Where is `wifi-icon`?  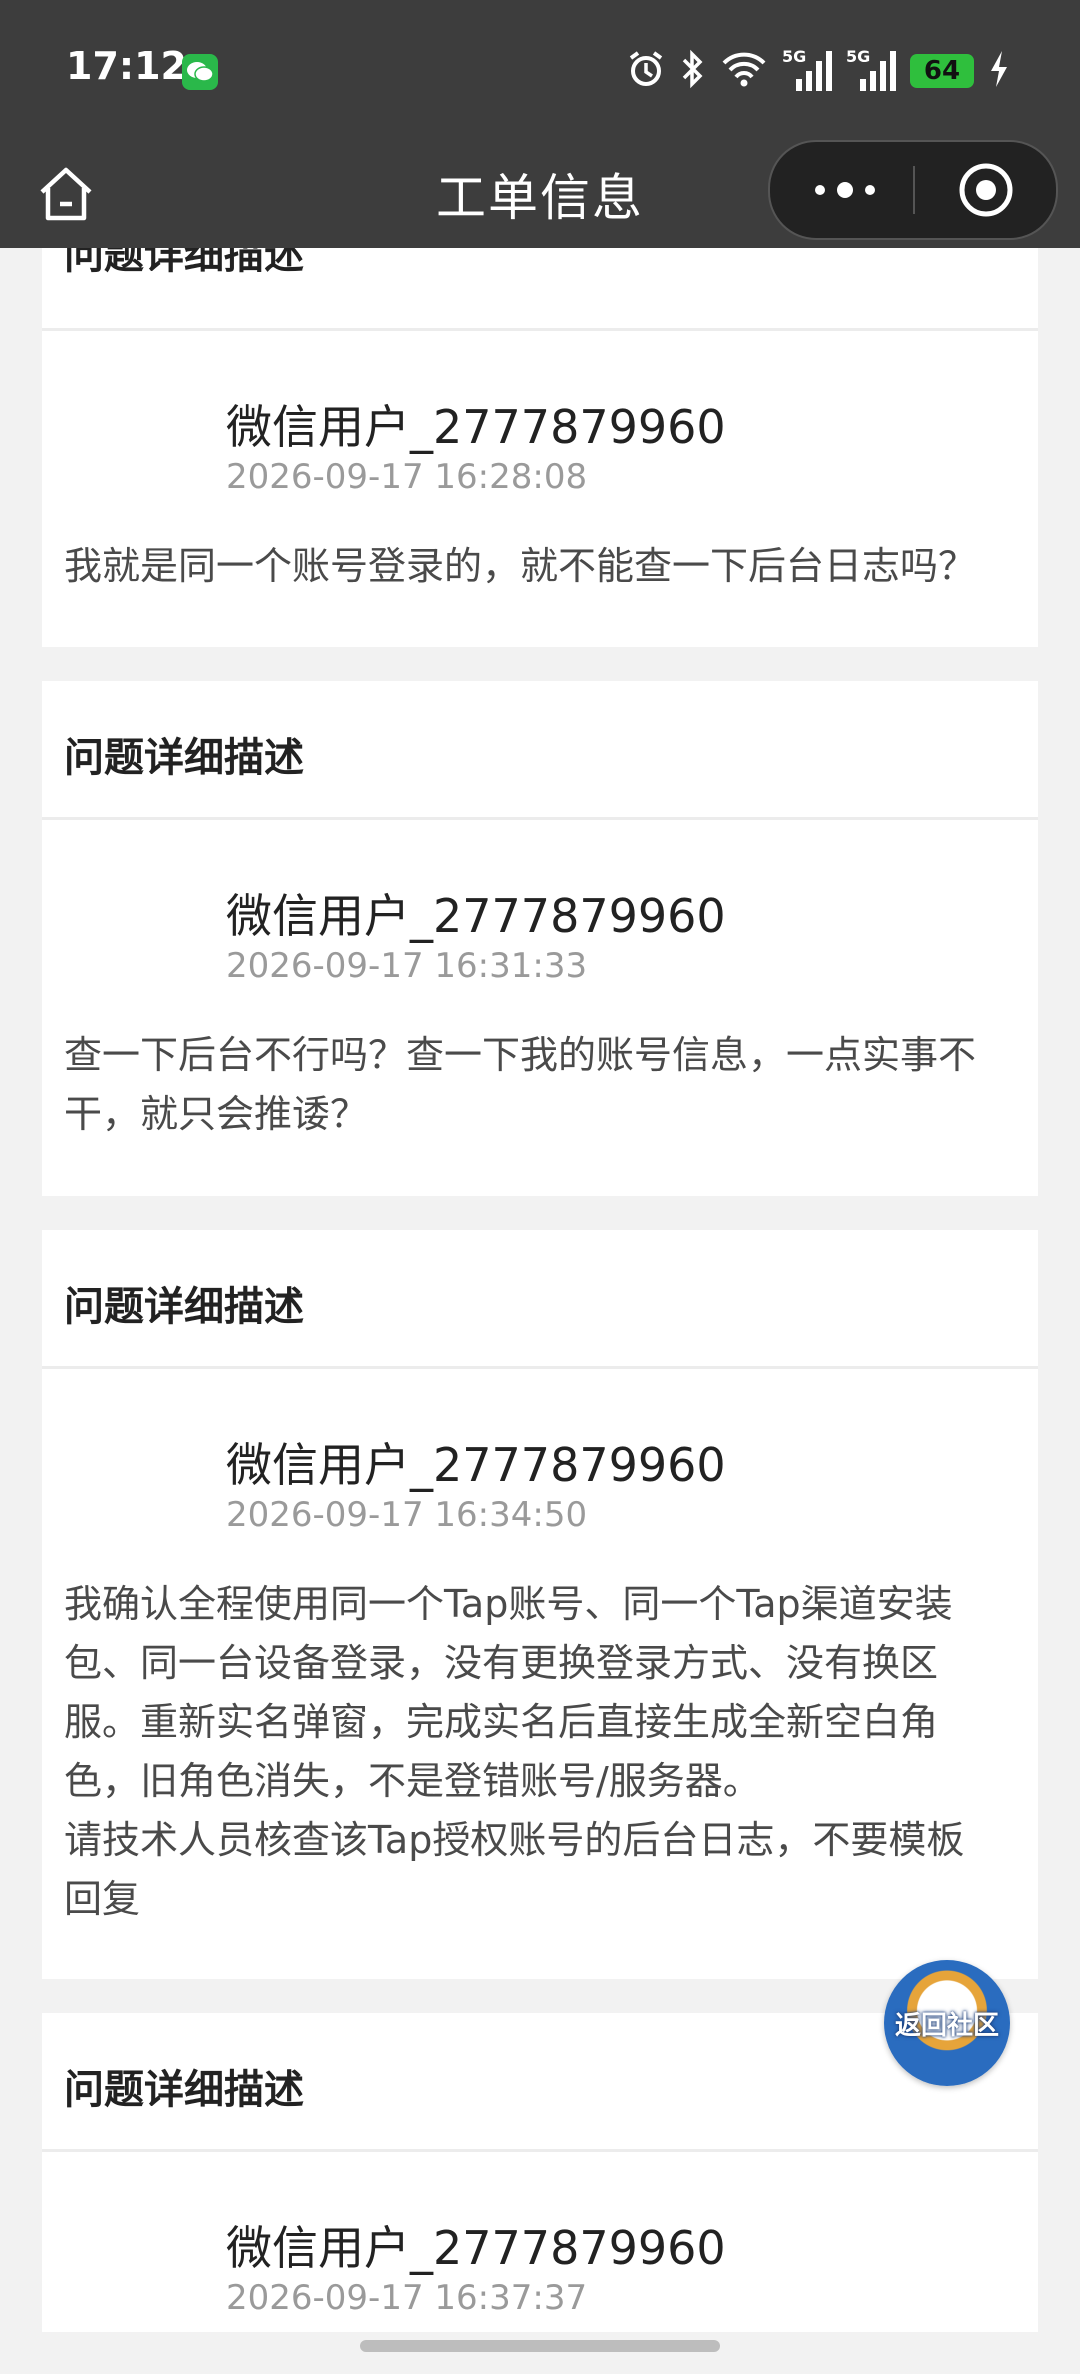
wifi-icon is located at coordinates (744, 71).